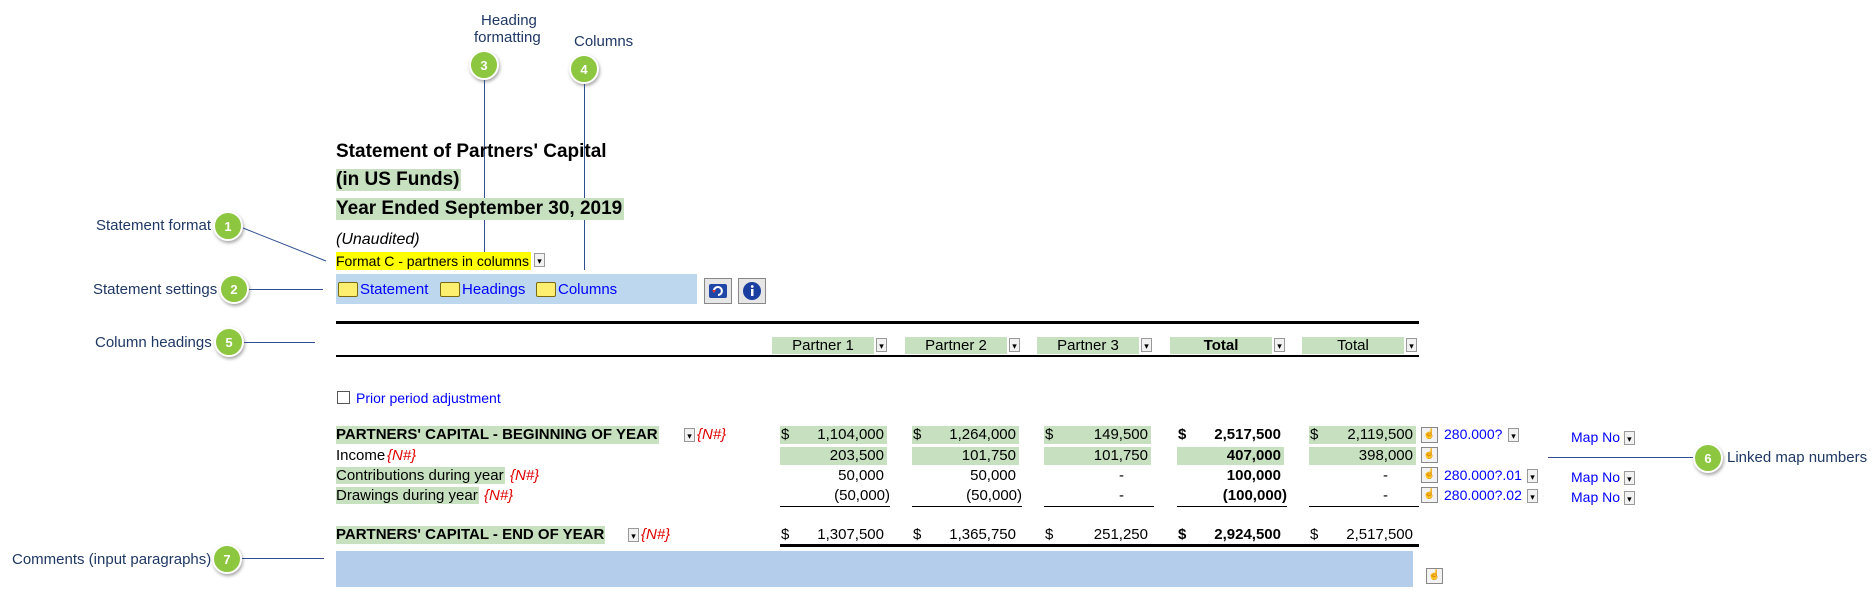 This screenshot has height=596, width=1876. What do you see at coordinates (588, 289) in the screenshot?
I see `settings-columns-label: Columns` at bounding box center [588, 289].